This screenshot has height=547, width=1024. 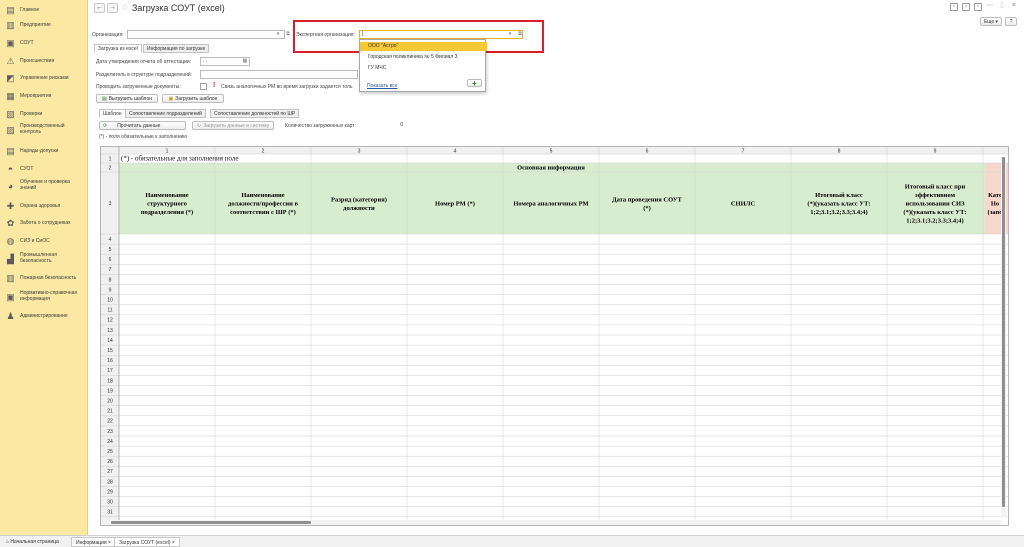 What do you see at coordinates (263, 152) in the screenshot?
I see `column-number: 2` at bounding box center [263, 152].